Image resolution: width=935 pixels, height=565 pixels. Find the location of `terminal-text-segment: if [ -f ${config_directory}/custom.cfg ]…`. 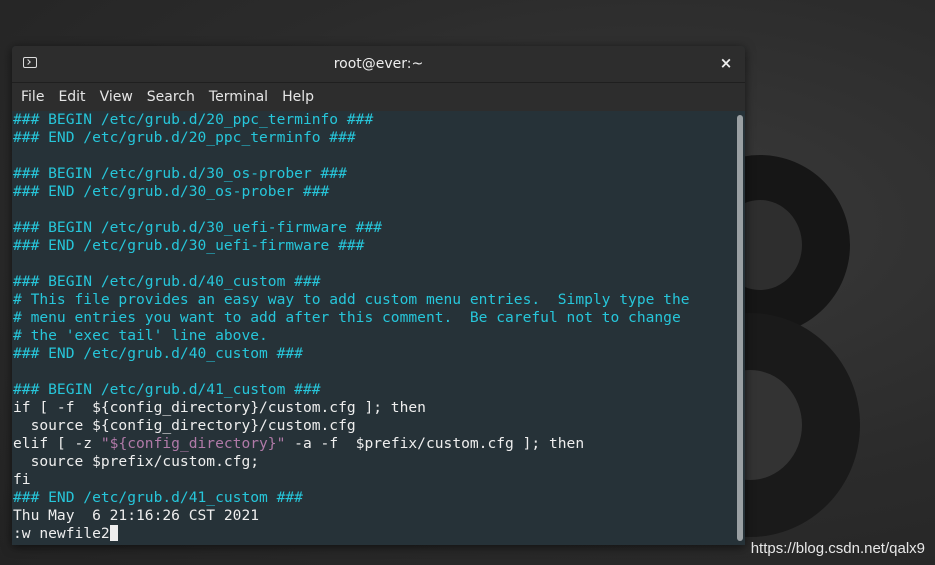

terminal-text-segment: if [ -f ${config_directory}/custom.cfg ]… is located at coordinates (219, 407).